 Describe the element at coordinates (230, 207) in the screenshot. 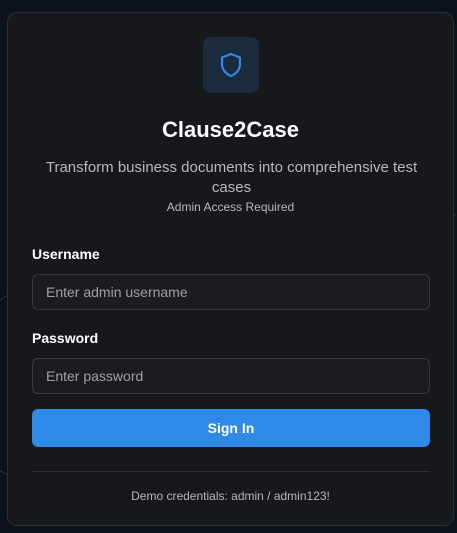

I see `access-note: Admin Access Required` at that location.